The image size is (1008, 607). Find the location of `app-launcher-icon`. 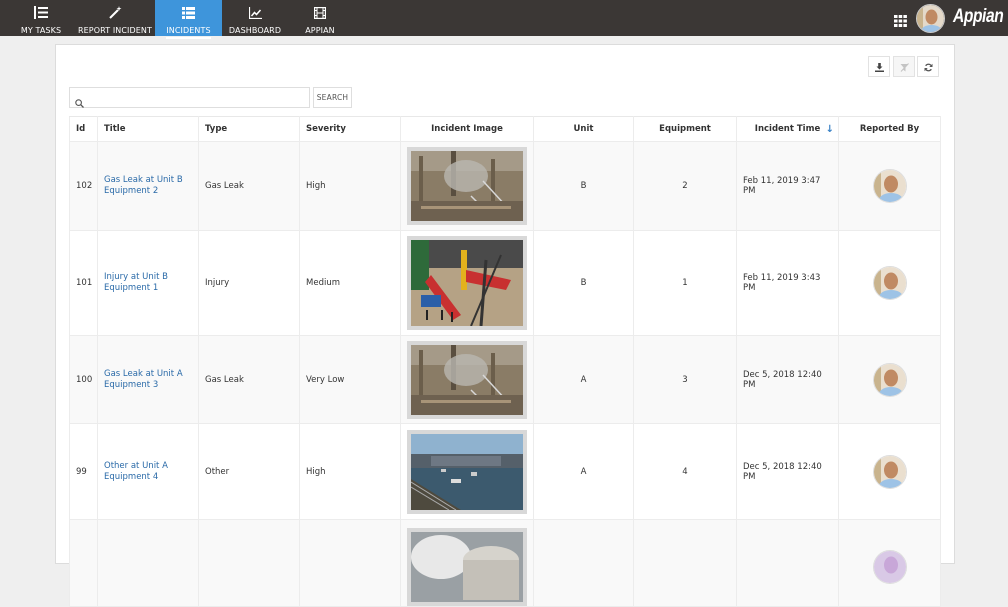

app-launcher-icon is located at coordinates (900, 19).